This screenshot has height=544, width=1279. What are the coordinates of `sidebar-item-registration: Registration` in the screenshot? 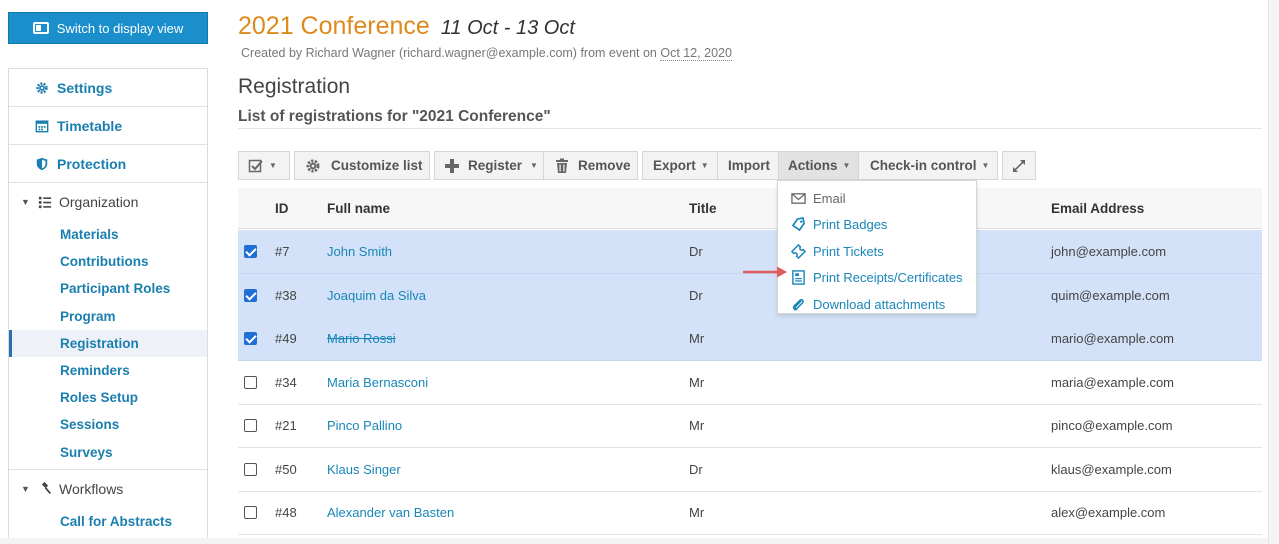 It's located at (108, 343).